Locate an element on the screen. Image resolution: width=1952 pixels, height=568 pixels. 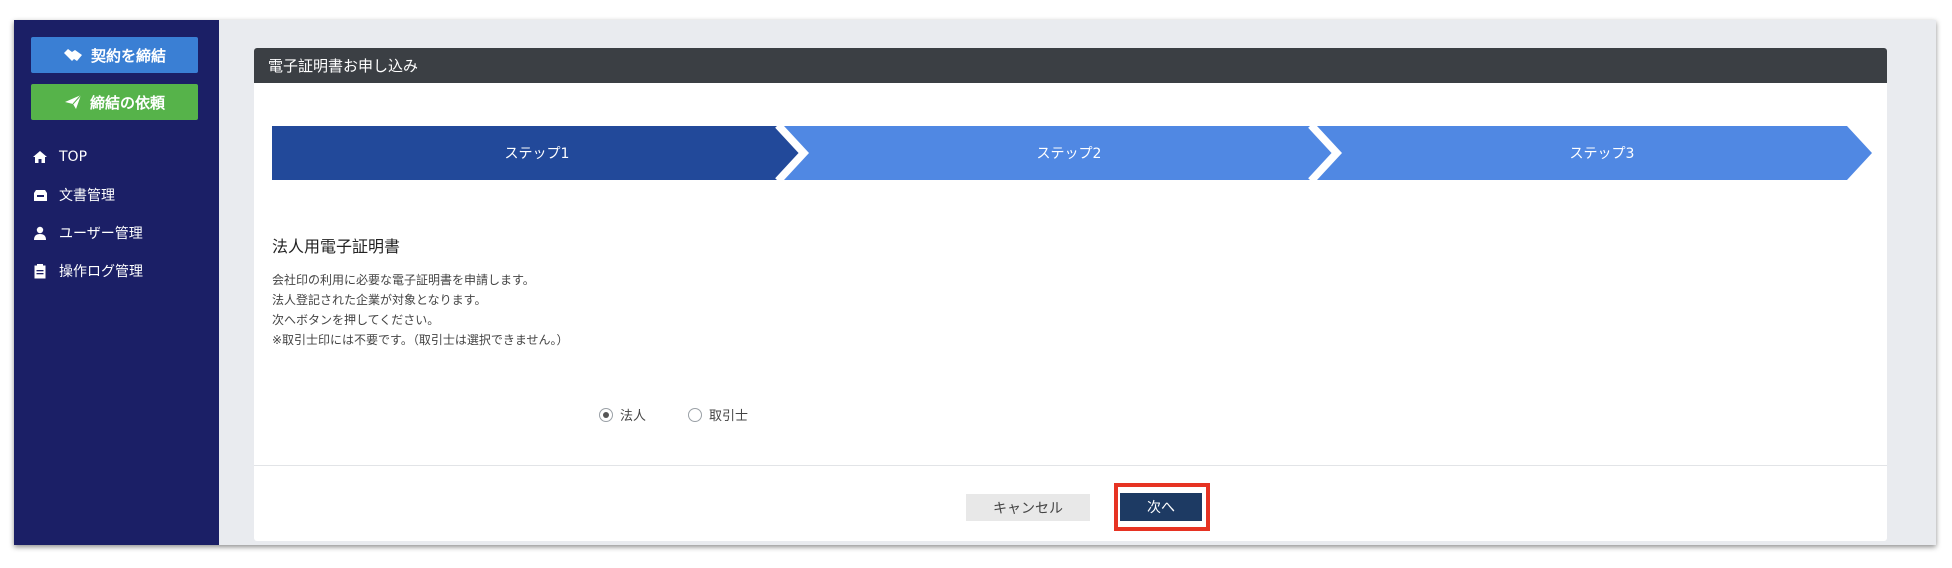
sidebar-item-top: TOP is located at coordinates (87, 157).